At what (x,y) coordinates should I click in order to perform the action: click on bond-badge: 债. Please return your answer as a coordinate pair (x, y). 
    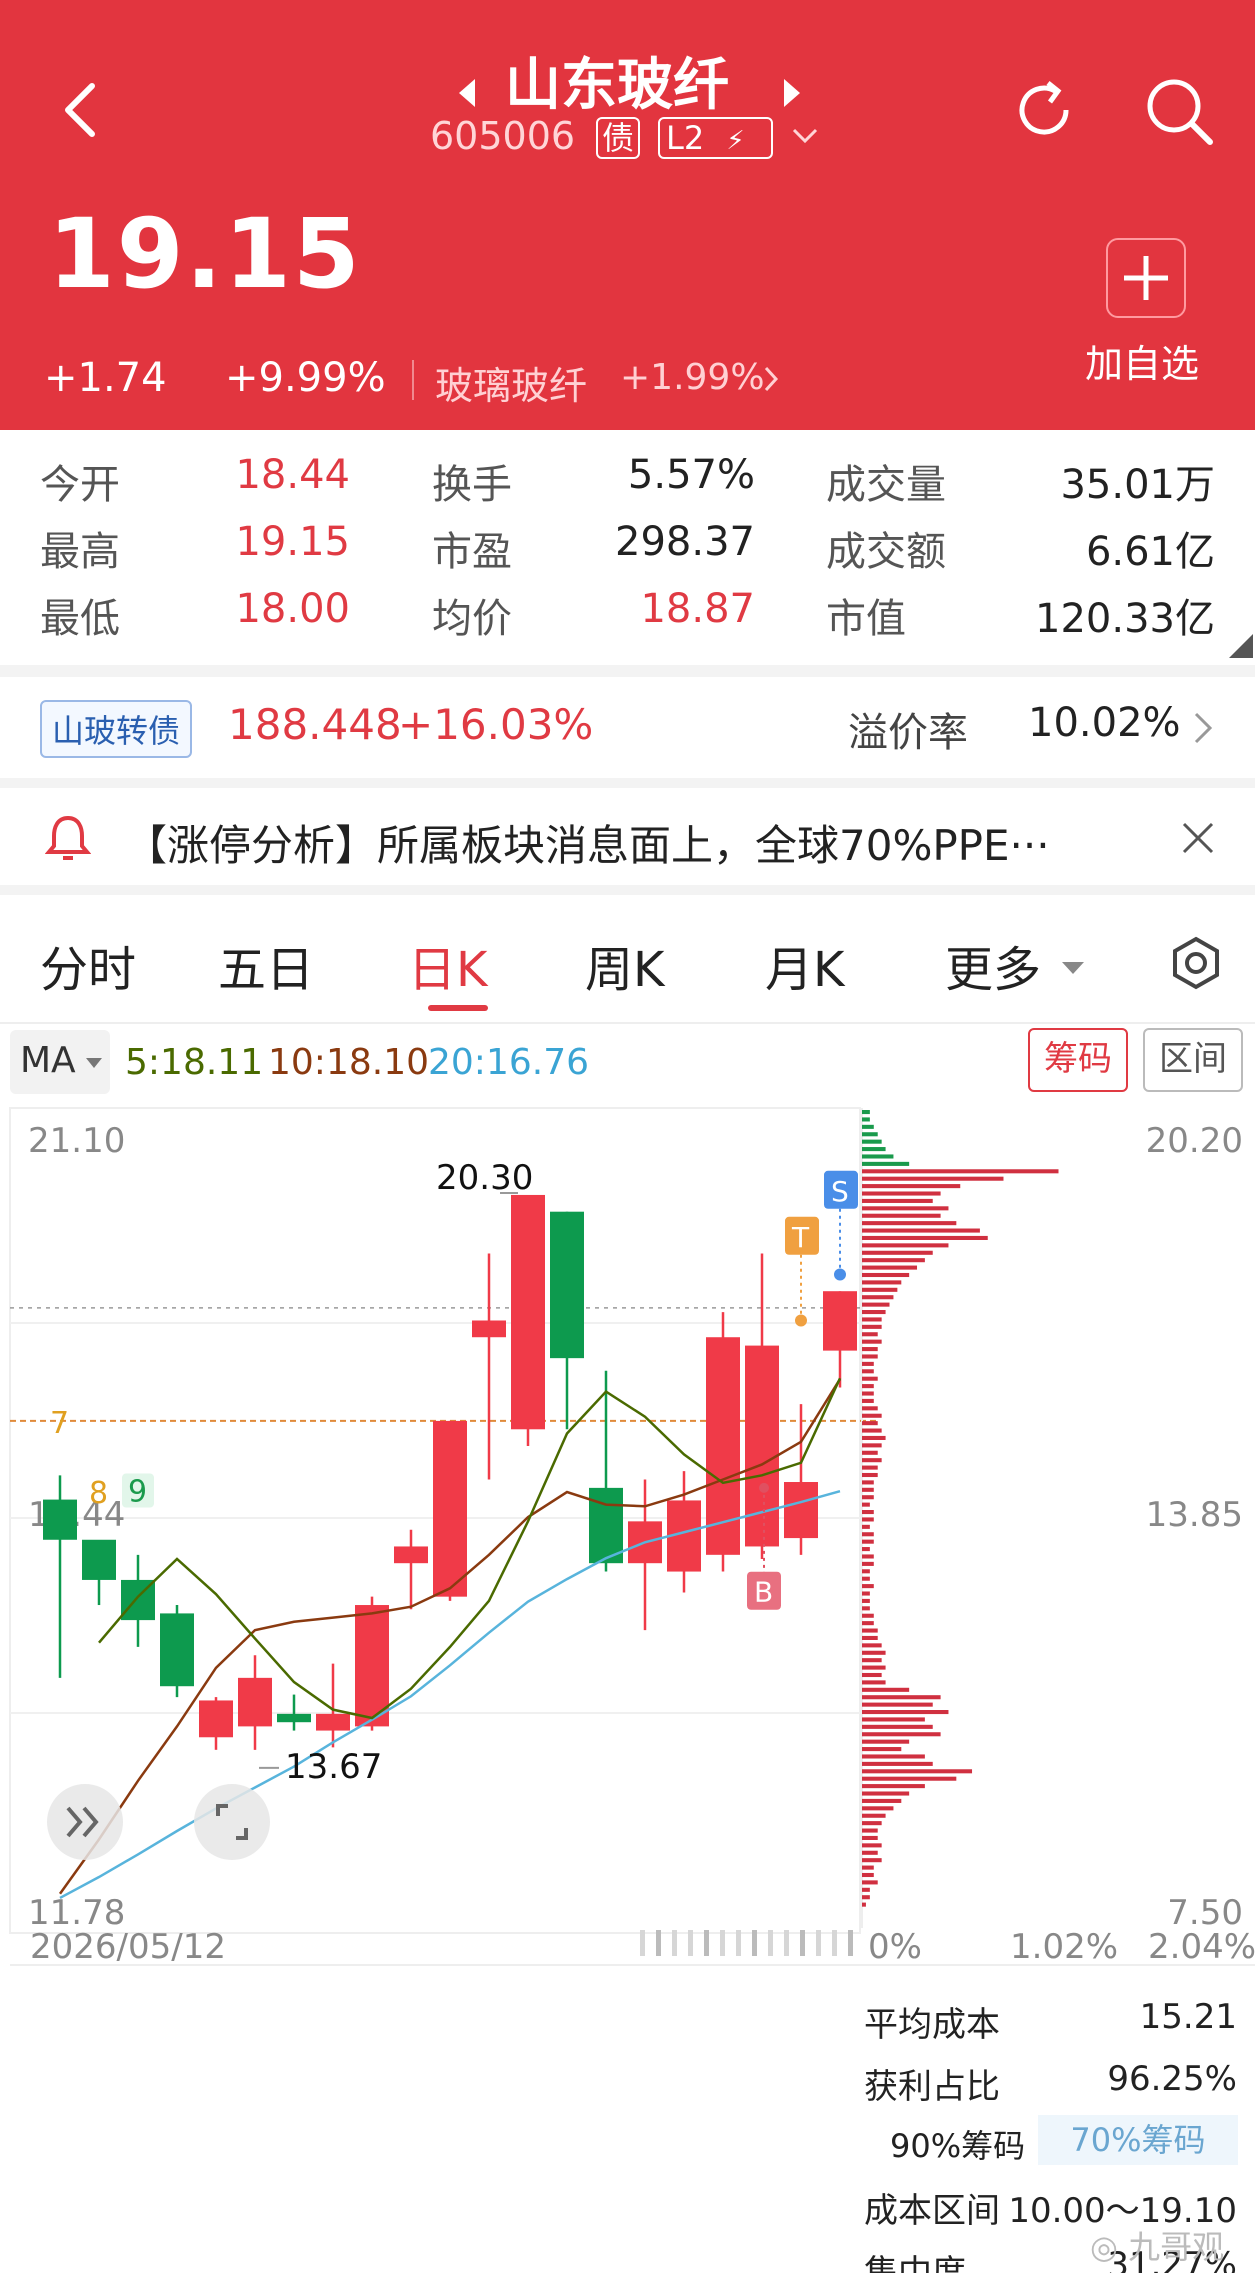
    Looking at the image, I should click on (618, 138).